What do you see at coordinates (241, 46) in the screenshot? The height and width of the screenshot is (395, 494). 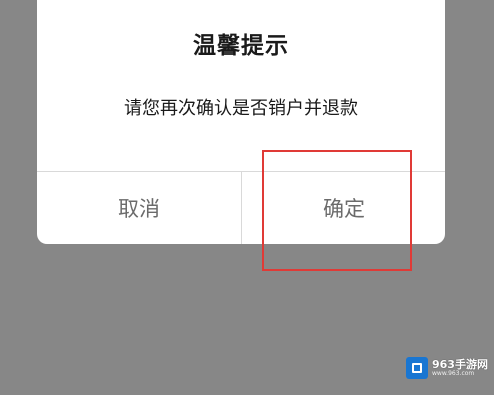 I see `dialog-title: 温馨提示` at bounding box center [241, 46].